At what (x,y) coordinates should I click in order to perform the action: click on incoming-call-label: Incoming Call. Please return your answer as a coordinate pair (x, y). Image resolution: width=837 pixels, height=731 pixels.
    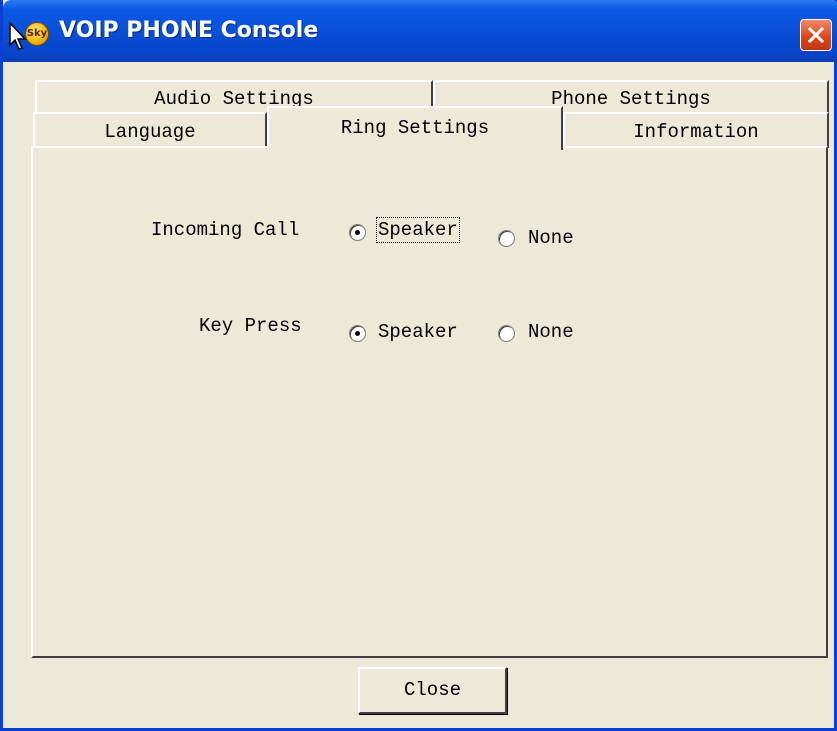
    Looking at the image, I should click on (225, 230).